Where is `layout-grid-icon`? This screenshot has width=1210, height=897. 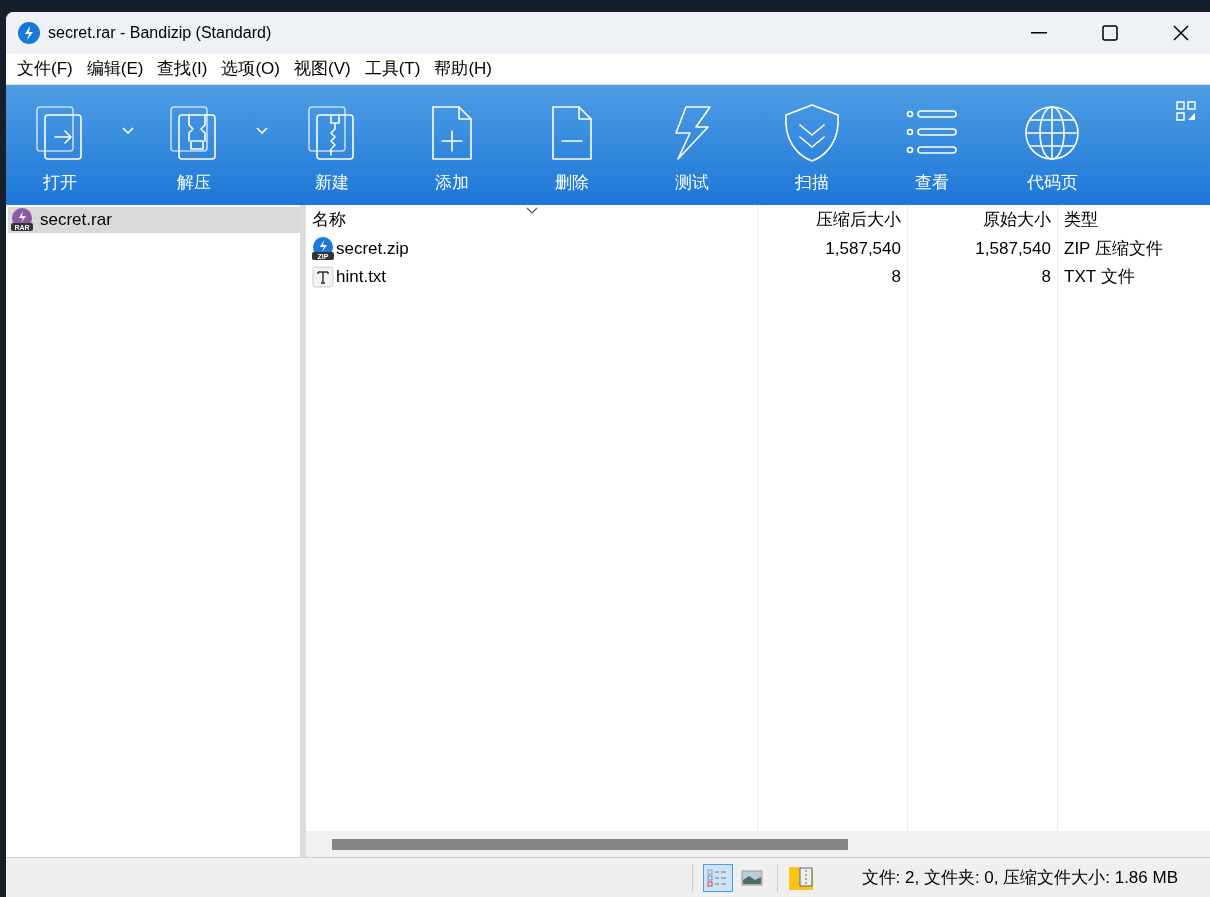 layout-grid-icon is located at coordinates (1186, 111).